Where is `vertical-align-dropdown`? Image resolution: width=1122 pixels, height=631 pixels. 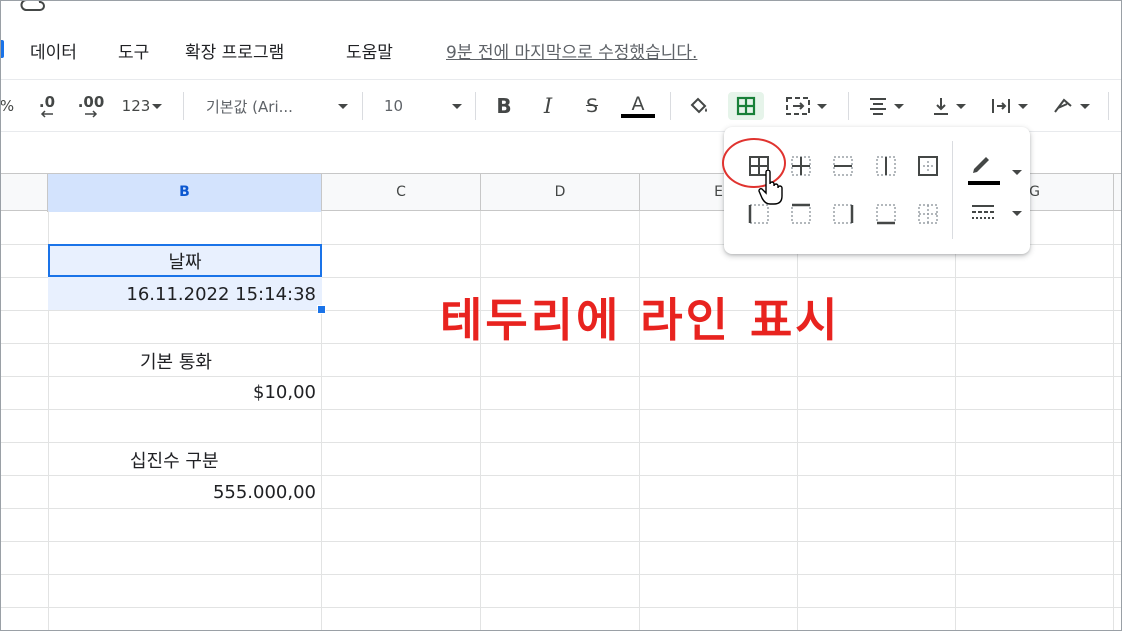 vertical-align-dropdown is located at coordinates (949, 106).